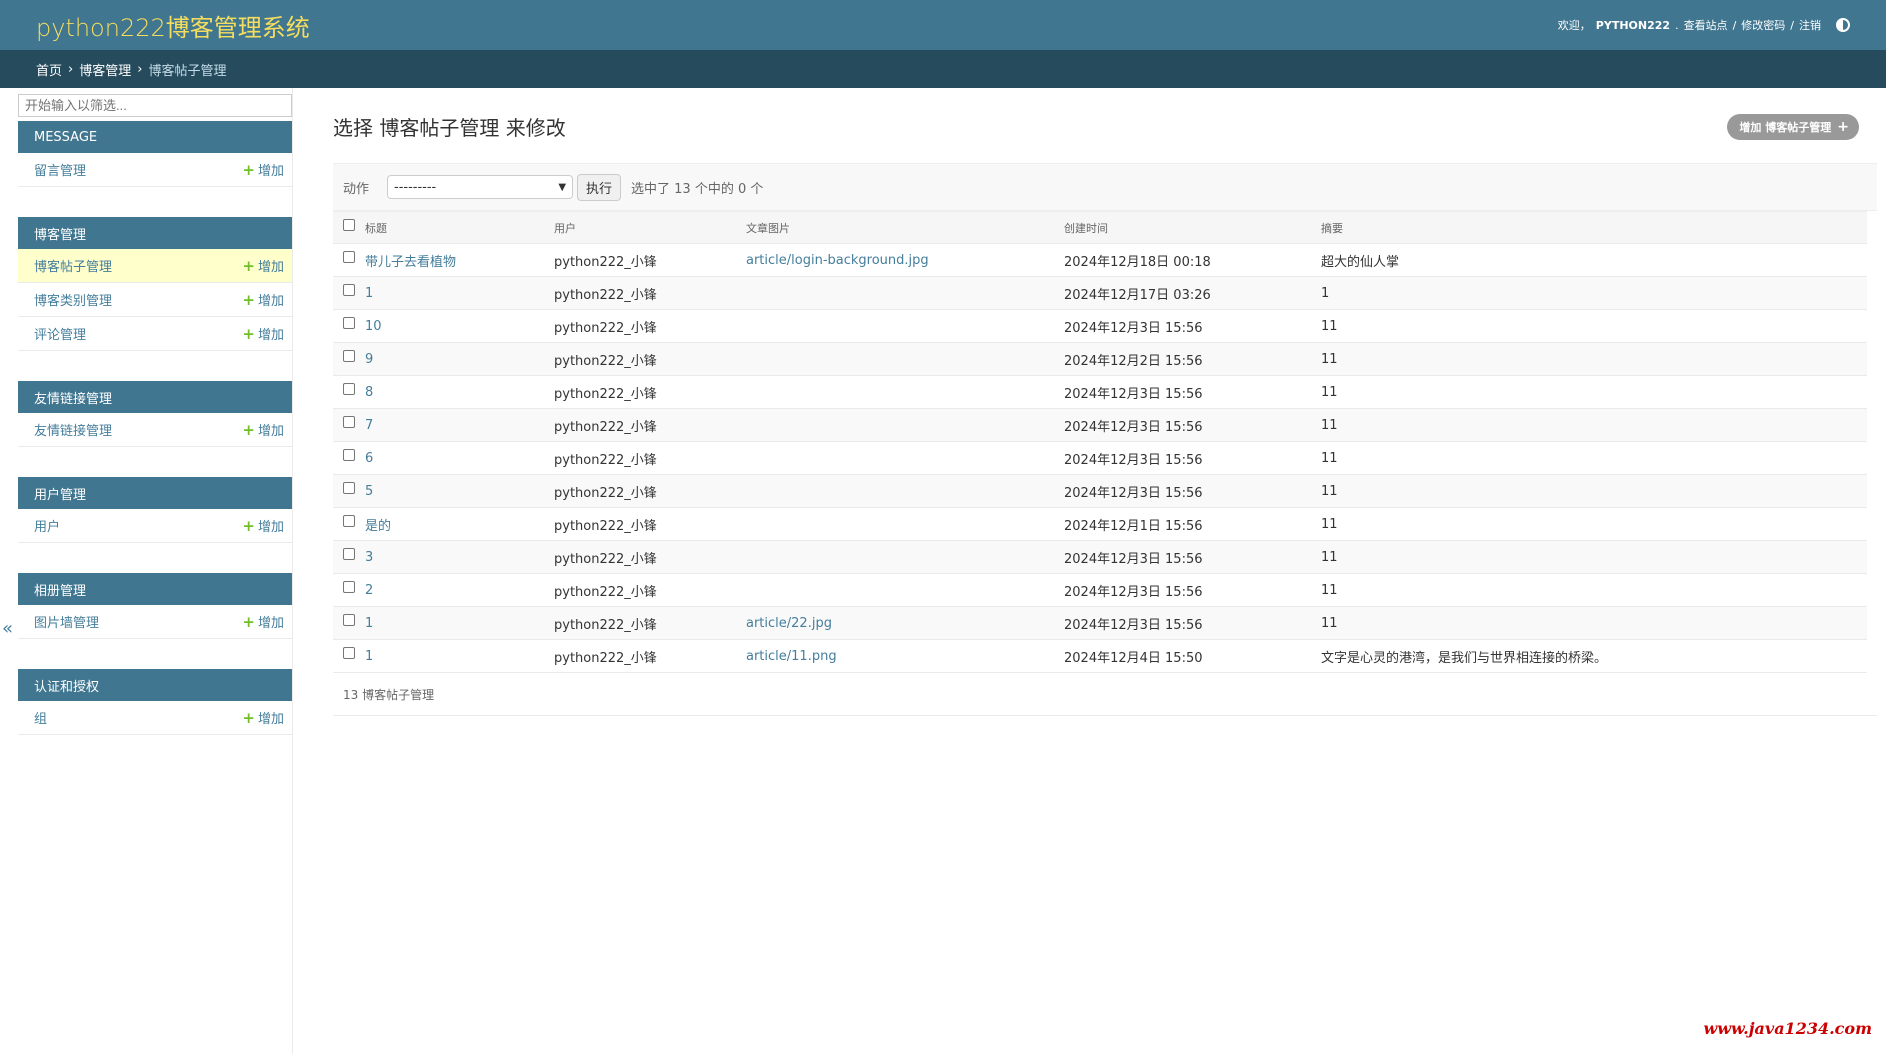 This screenshot has width=1886, height=1054. What do you see at coordinates (155, 622) in the screenshot?
I see `sidebar-item: 图片墙管理 + 增加` at bounding box center [155, 622].